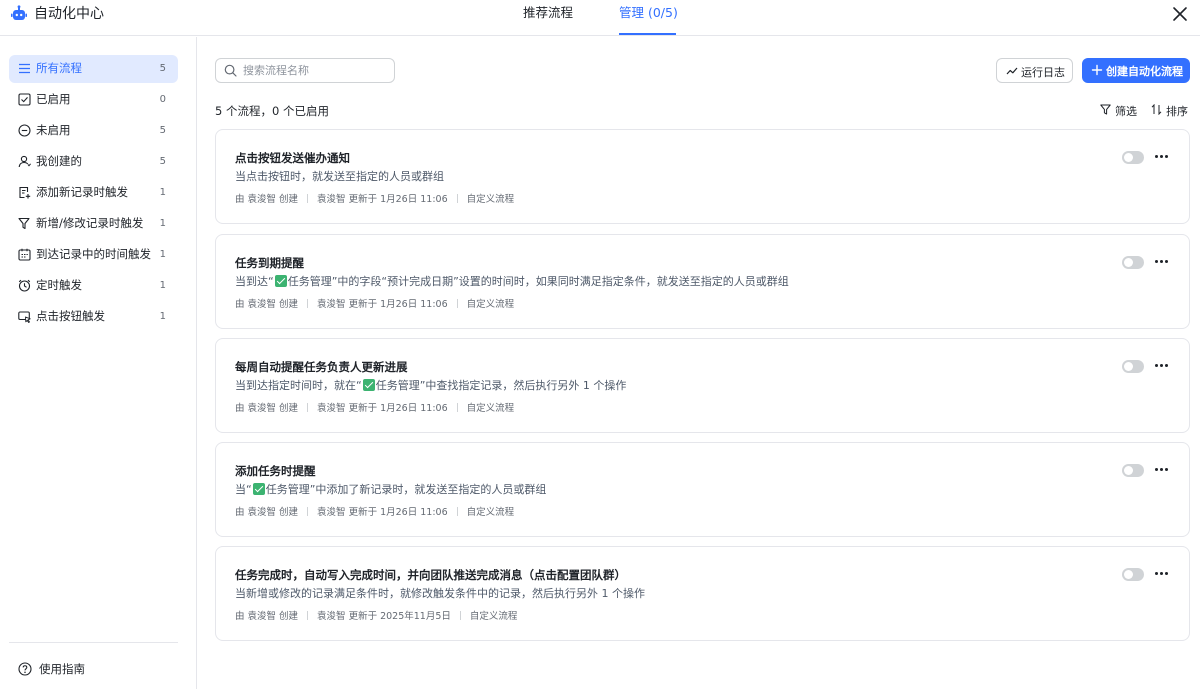 The width and height of the screenshot is (1200, 689). What do you see at coordinates (93, 193) in the screenshot?
I see `sidebar-item-on-record-added: 添加新记录时触发 1` at bounding box center [93, 193].